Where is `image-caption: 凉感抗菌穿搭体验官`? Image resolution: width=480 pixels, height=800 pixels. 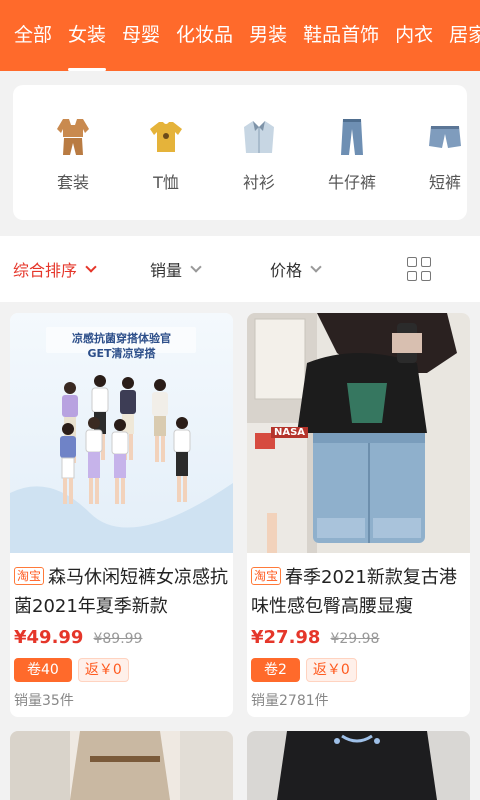
image-caption: 凉感抗菌穿搭体验官 is located at coordinates (121, 338).